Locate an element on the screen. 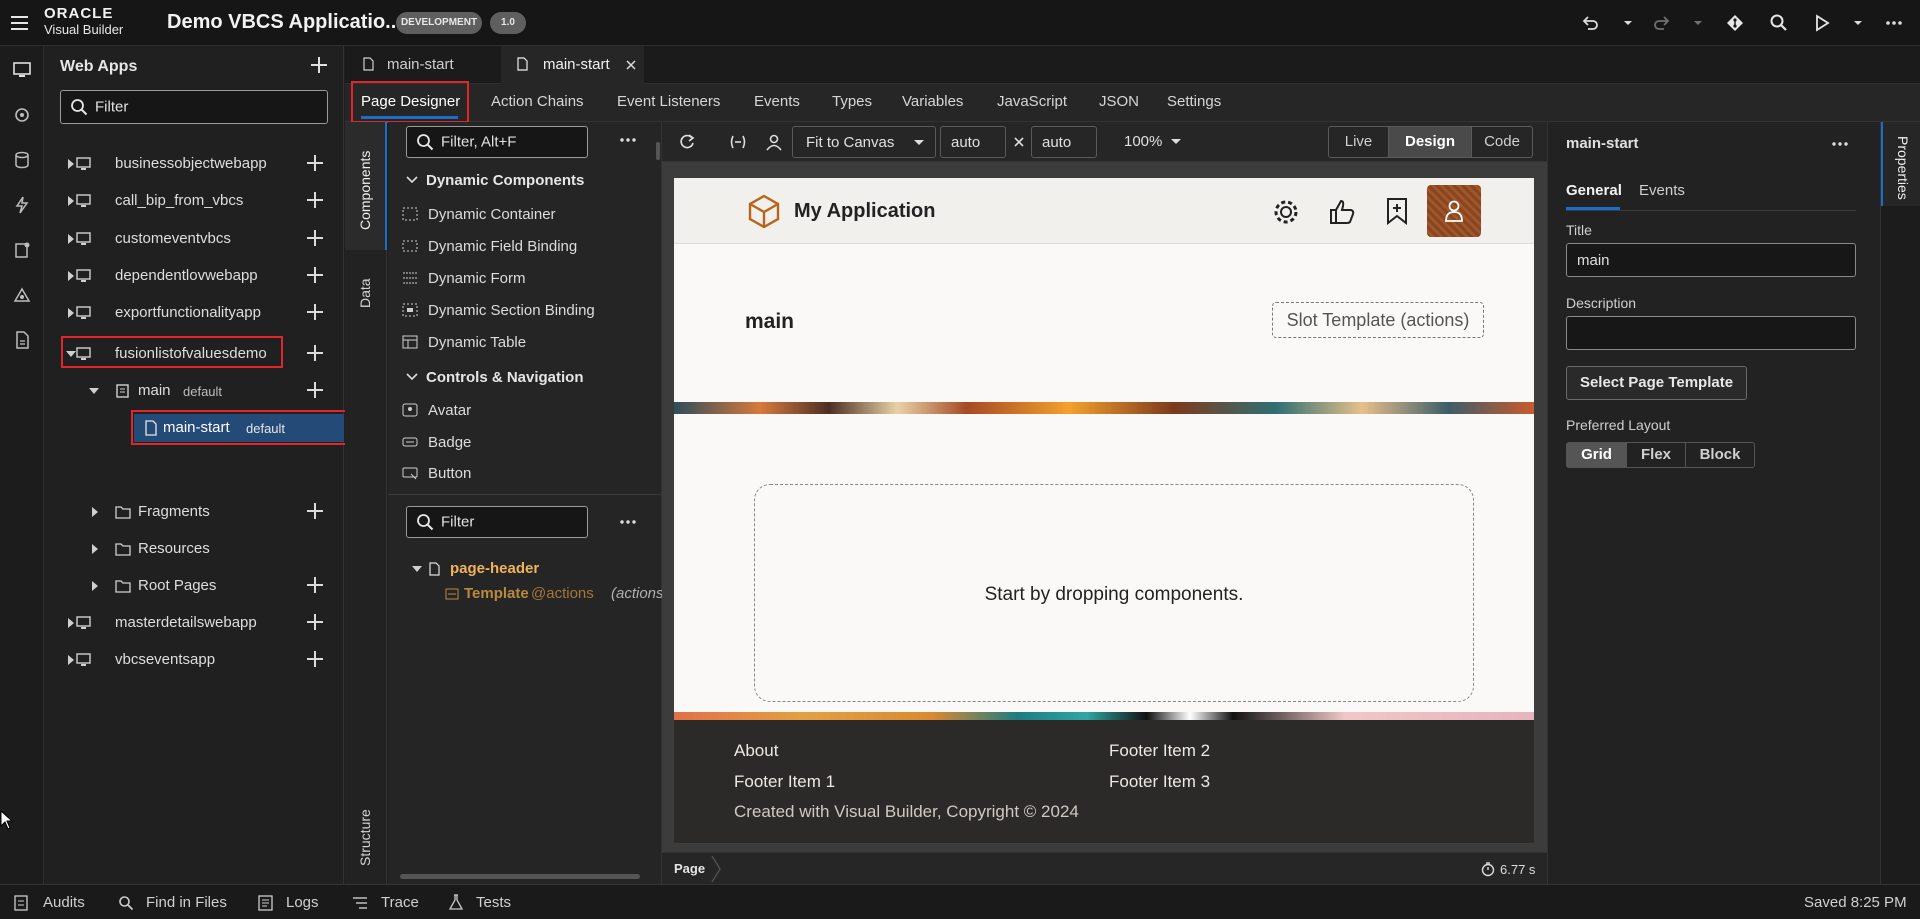 This screenshot has width=1920, height=919. palette-more-icon is located at coordinates (628, 140).